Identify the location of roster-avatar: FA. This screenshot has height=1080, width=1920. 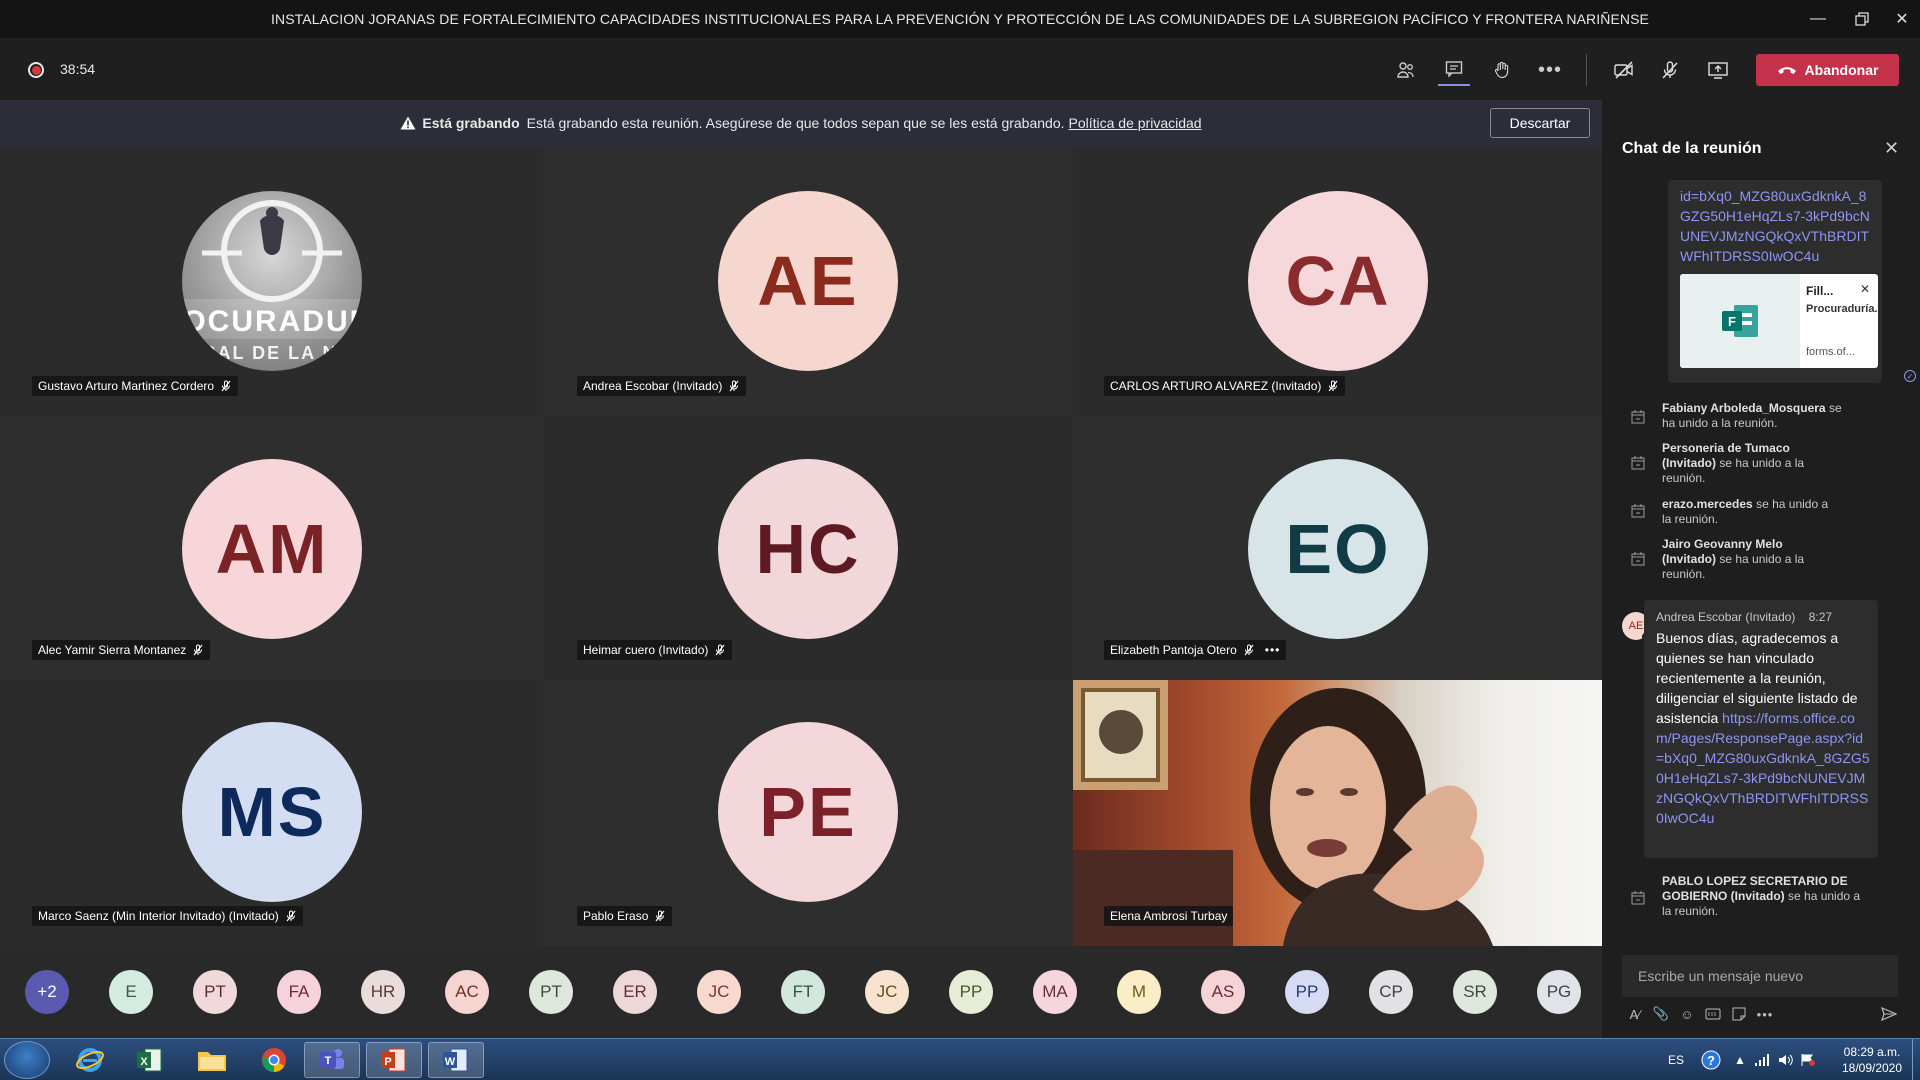
(299, 992).